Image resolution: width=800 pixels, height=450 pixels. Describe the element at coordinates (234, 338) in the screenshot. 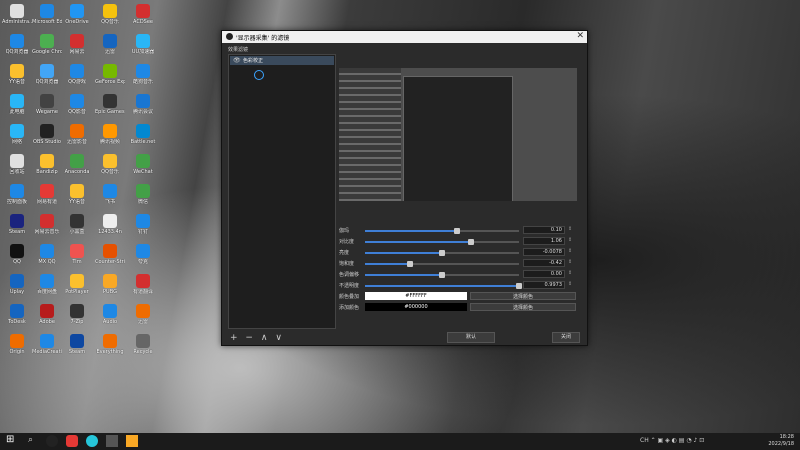

I see `add-filter-button: +` at that location.